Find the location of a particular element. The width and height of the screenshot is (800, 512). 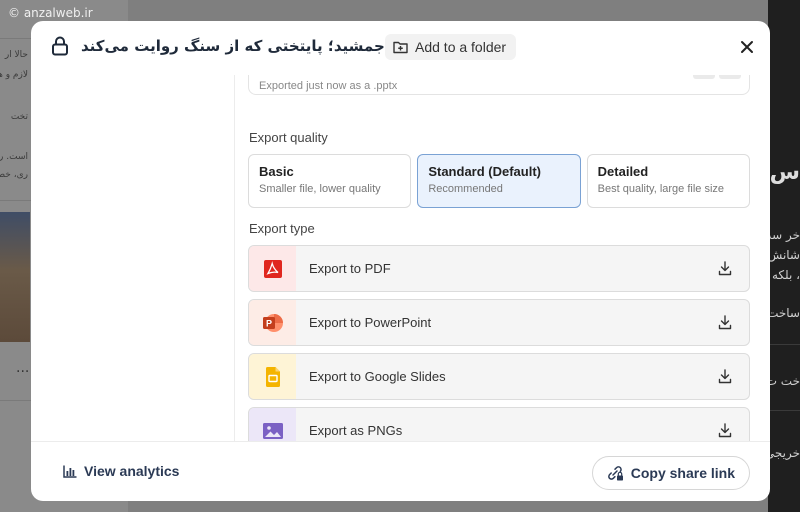

bg-text: تخت is located at coordinates (19, 117).